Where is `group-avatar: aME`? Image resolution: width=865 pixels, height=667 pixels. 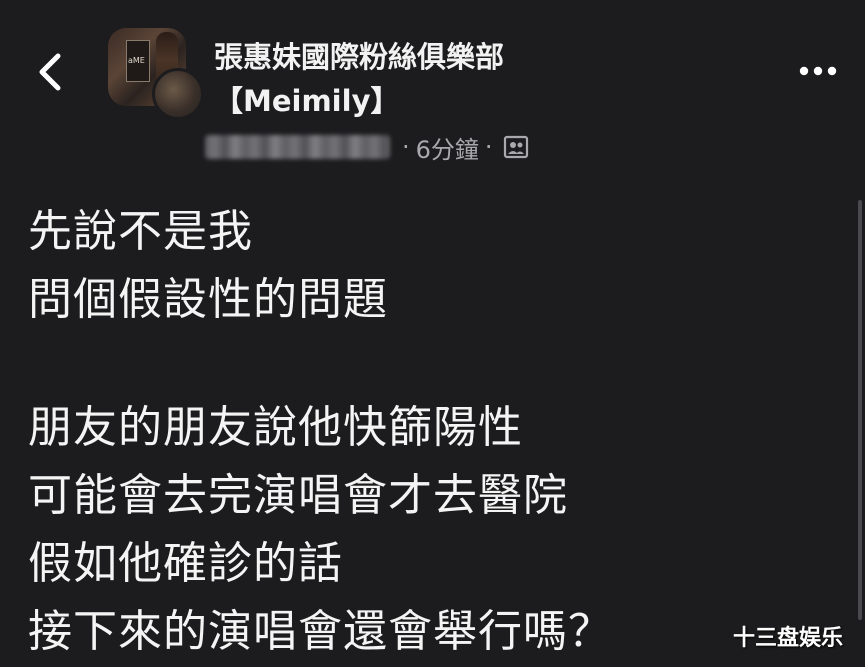 group-avatar: aME is located at coordinates (156, 74).